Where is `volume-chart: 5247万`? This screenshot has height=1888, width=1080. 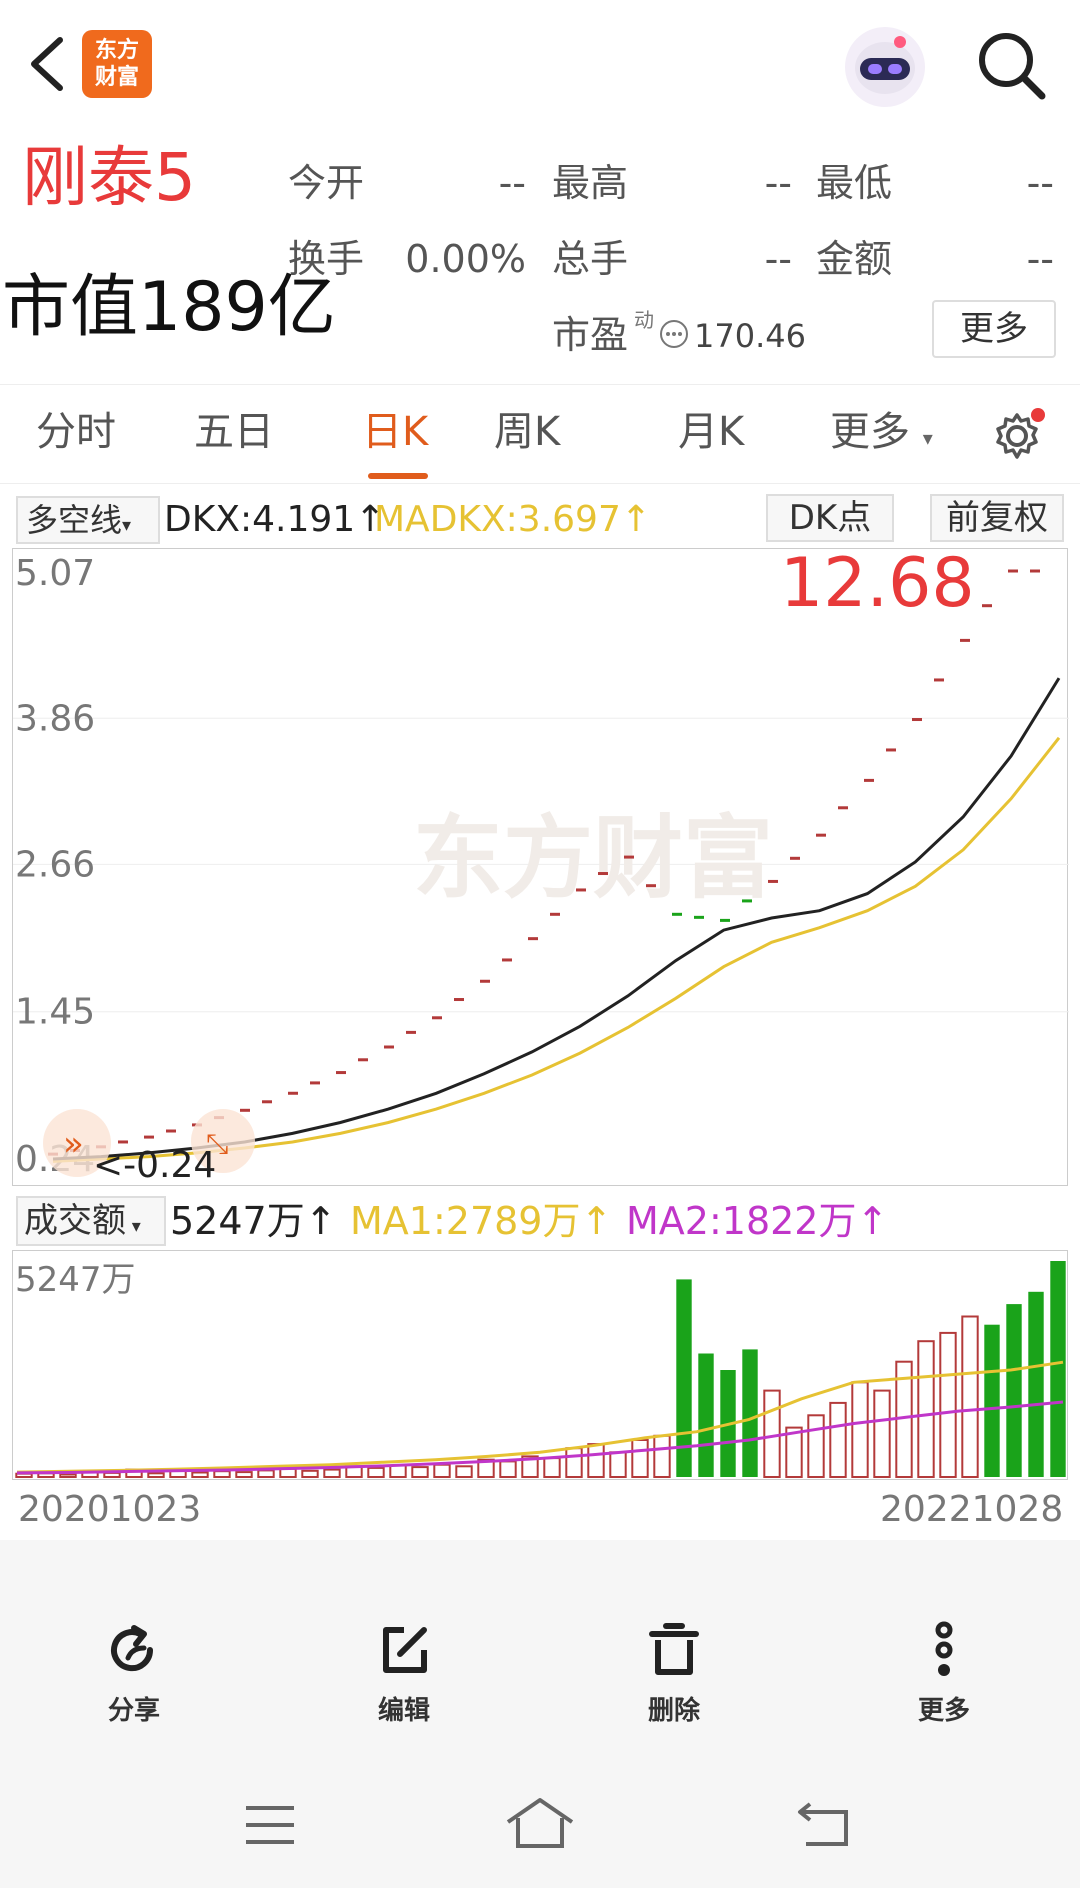 volume-chart: 5247万 is located at coordinates (540, 1365).